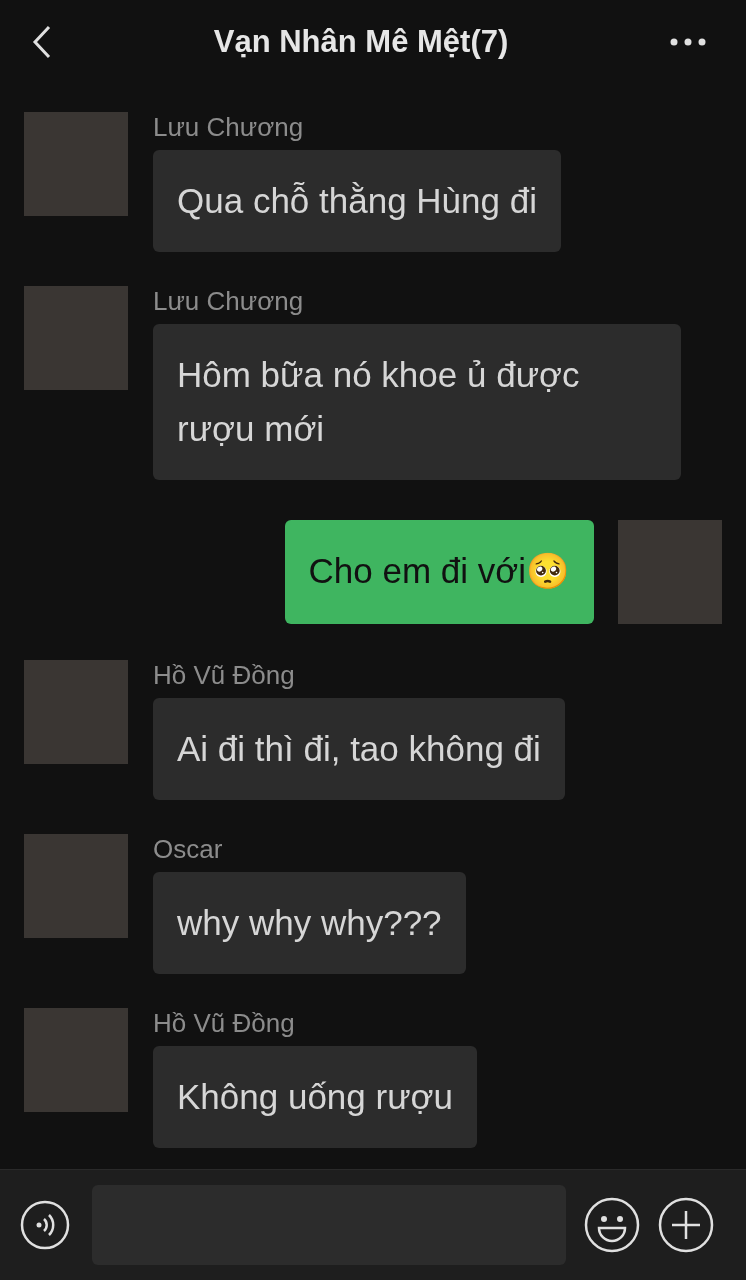  Describe the element at coordinates (45, 1225) in the screenshot. I see `voice-icon` at that location.